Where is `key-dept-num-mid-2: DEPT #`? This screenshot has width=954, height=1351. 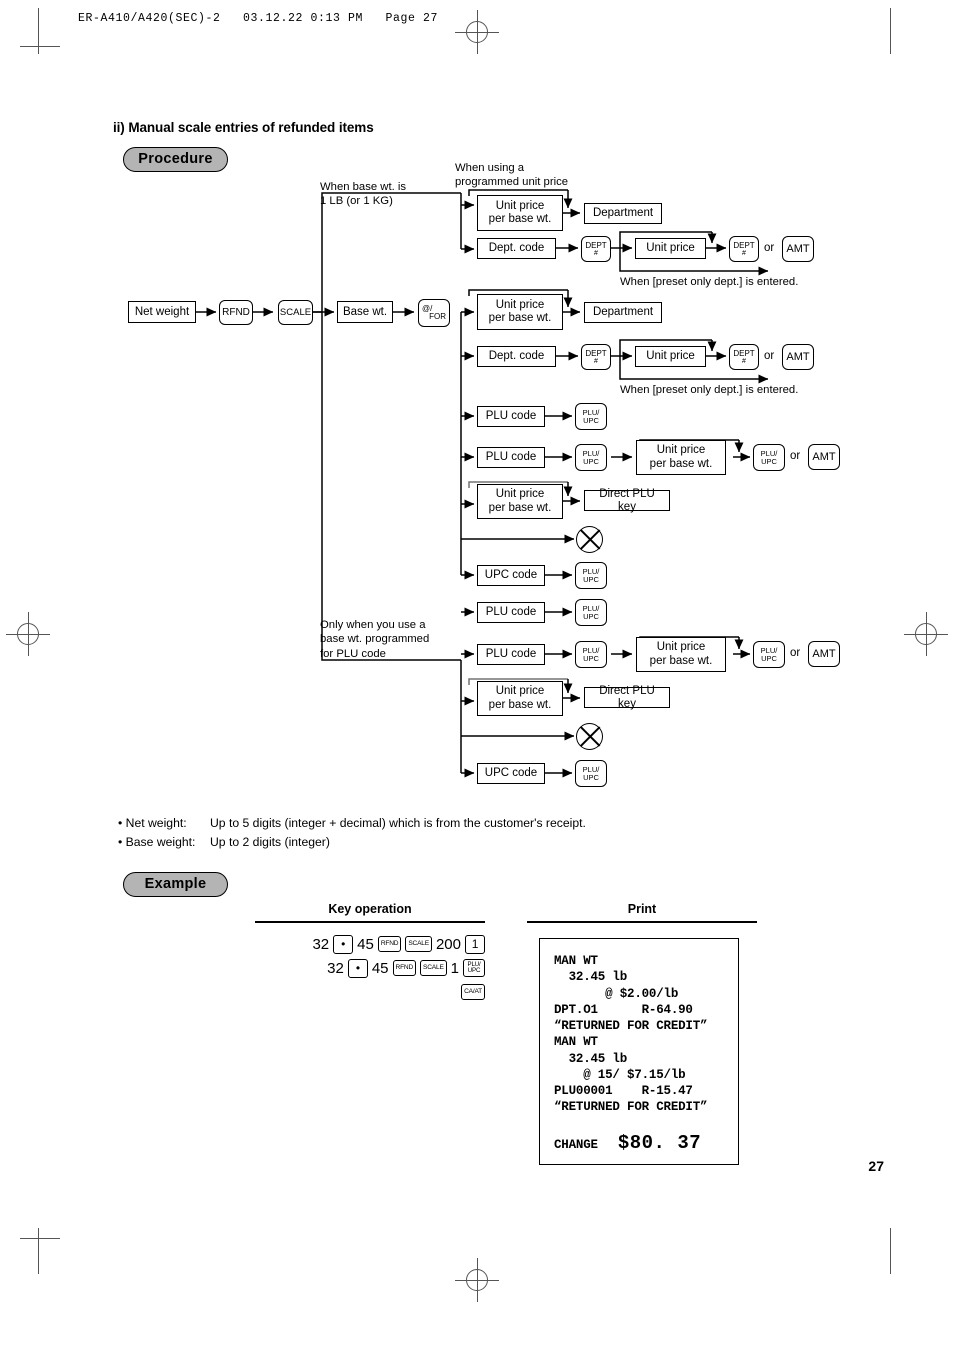
key-dept-num-mid-2: DEPT # is located at coordinates (744, 357).